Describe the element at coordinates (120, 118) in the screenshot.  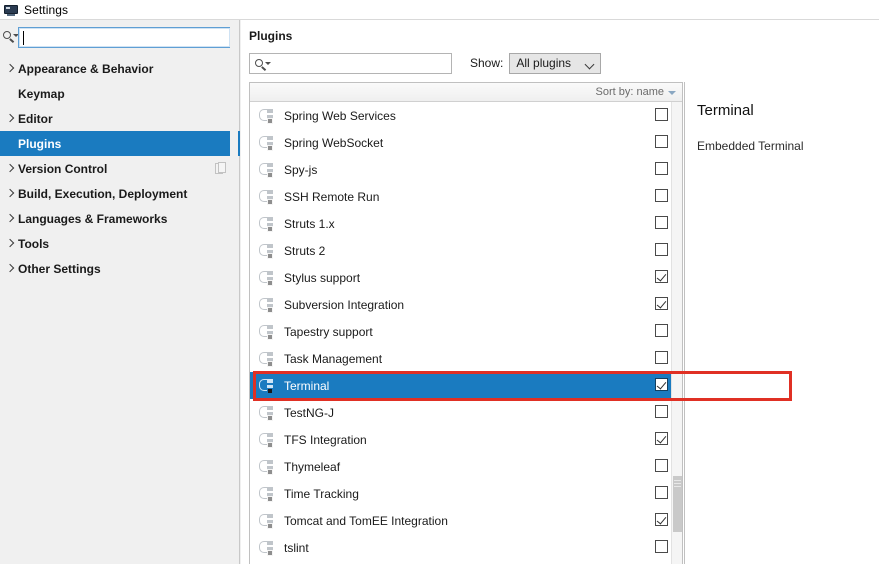
I see `sidebar-item-editor: Editor` at that location.